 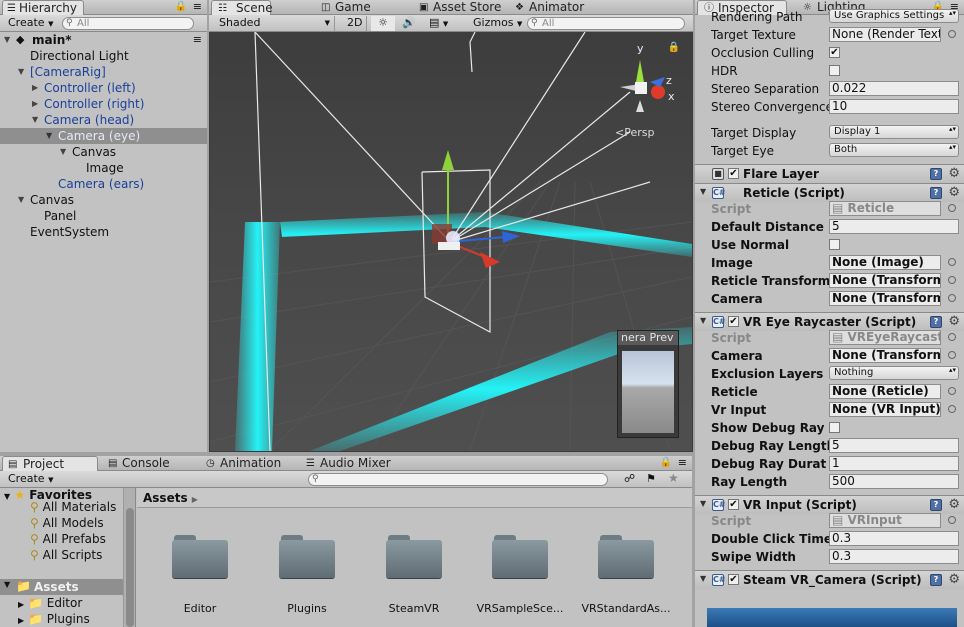 What do you see at coordinates (103, 104) in the screenshot?
I see `hierarchy-item-controller-right: ▶ Controller (right)` at bounding box center [103, 104].